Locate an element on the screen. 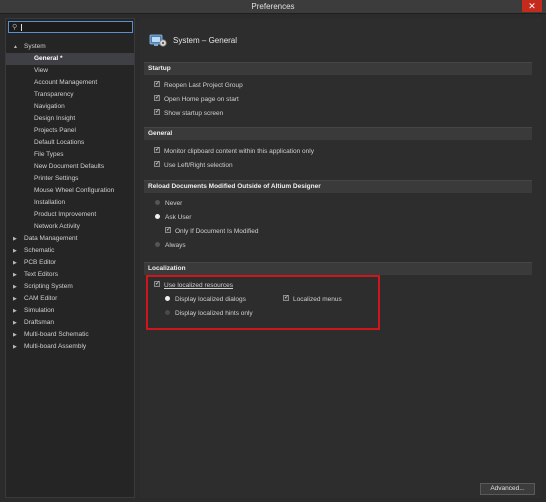 The width and height of the screenshot is (546, 502). radio-label: Always is located at coordinates (175, 245).